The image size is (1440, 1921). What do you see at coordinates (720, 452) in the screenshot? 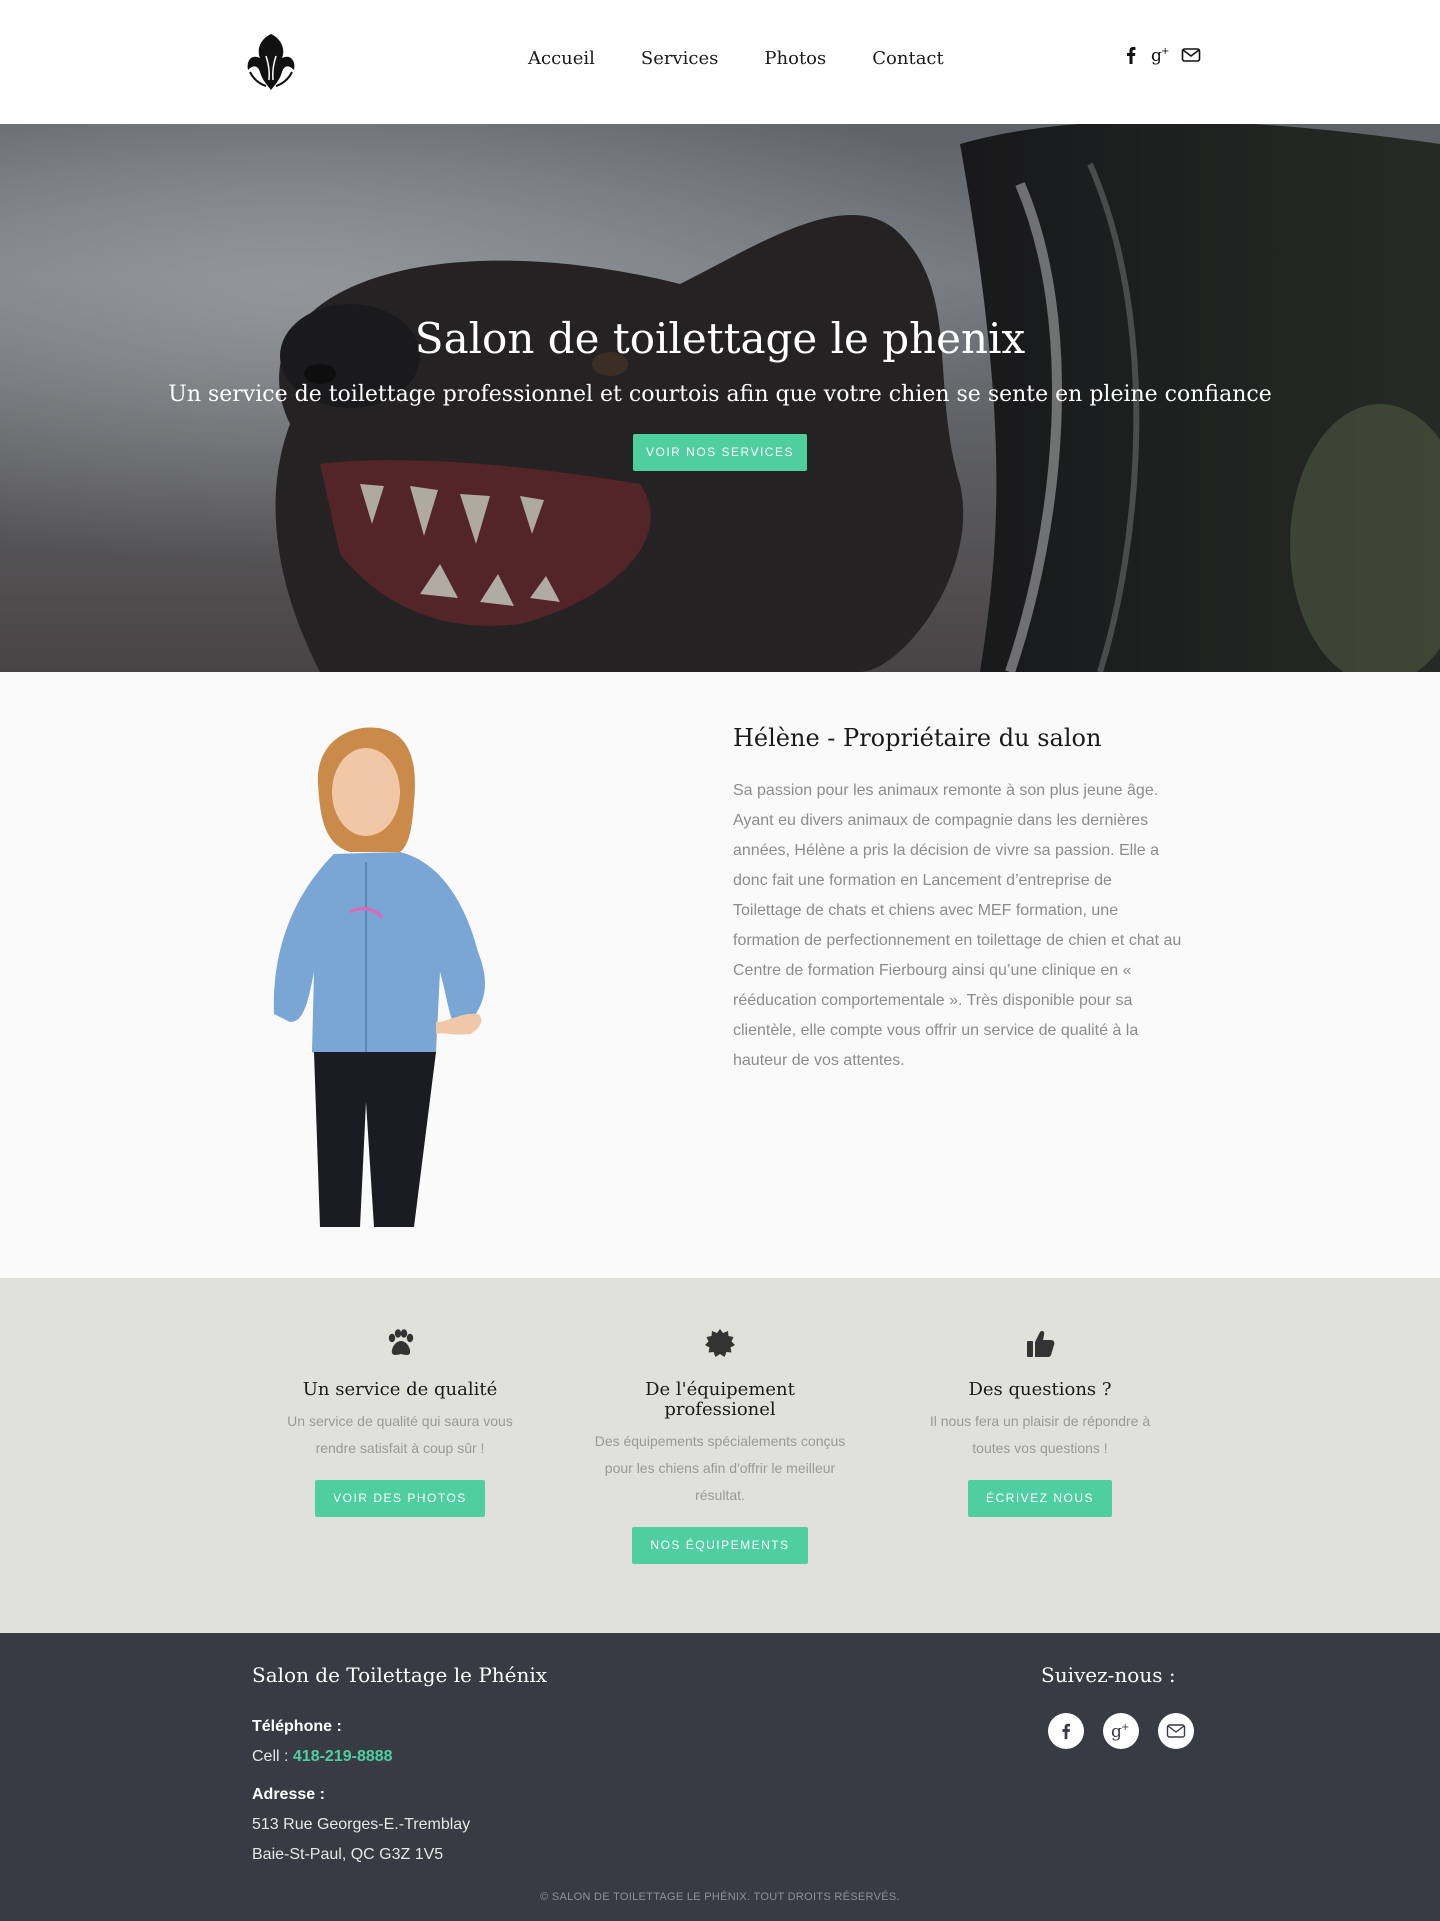
I see `see-services-button: Voir nos services` at bounding box center [720, 452].